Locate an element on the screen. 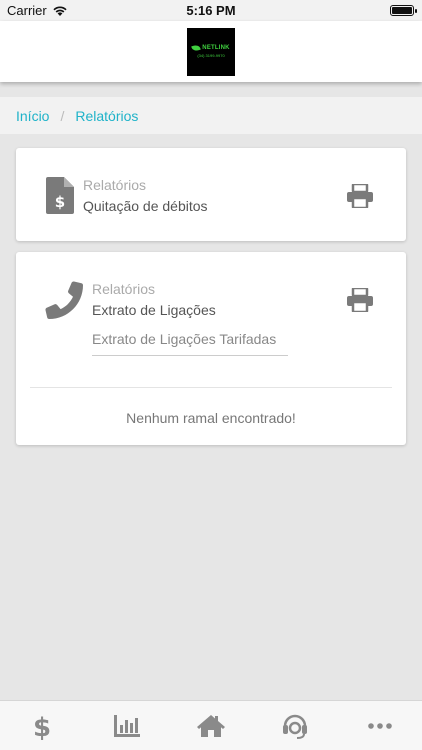 This screenshot has height=750, width=422. extrato-tarifadas-select: Extrato de Ligações Tarifadas is located at coordinates (190, 343).